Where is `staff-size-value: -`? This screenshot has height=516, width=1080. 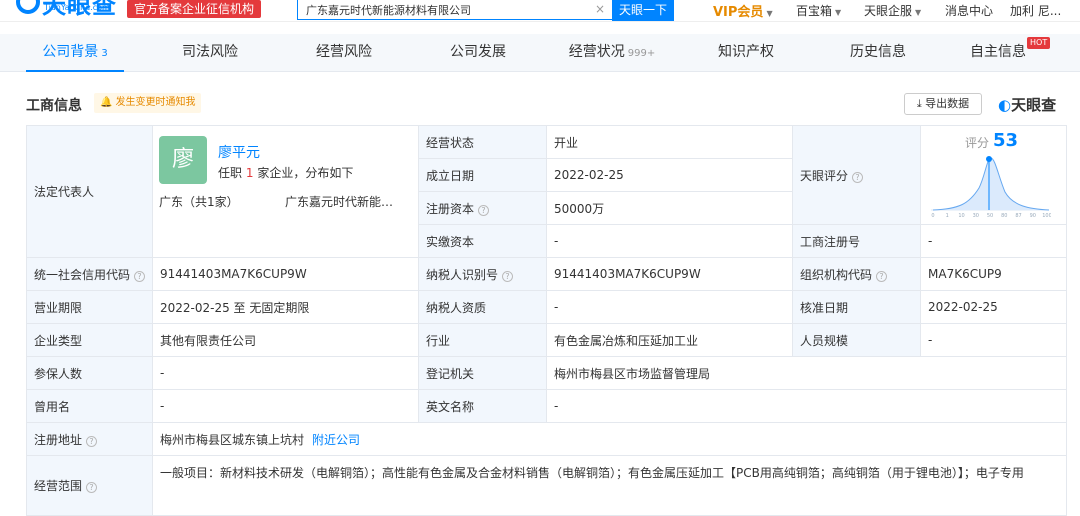 staff-size-value: - is located at coordinates (993, 340).